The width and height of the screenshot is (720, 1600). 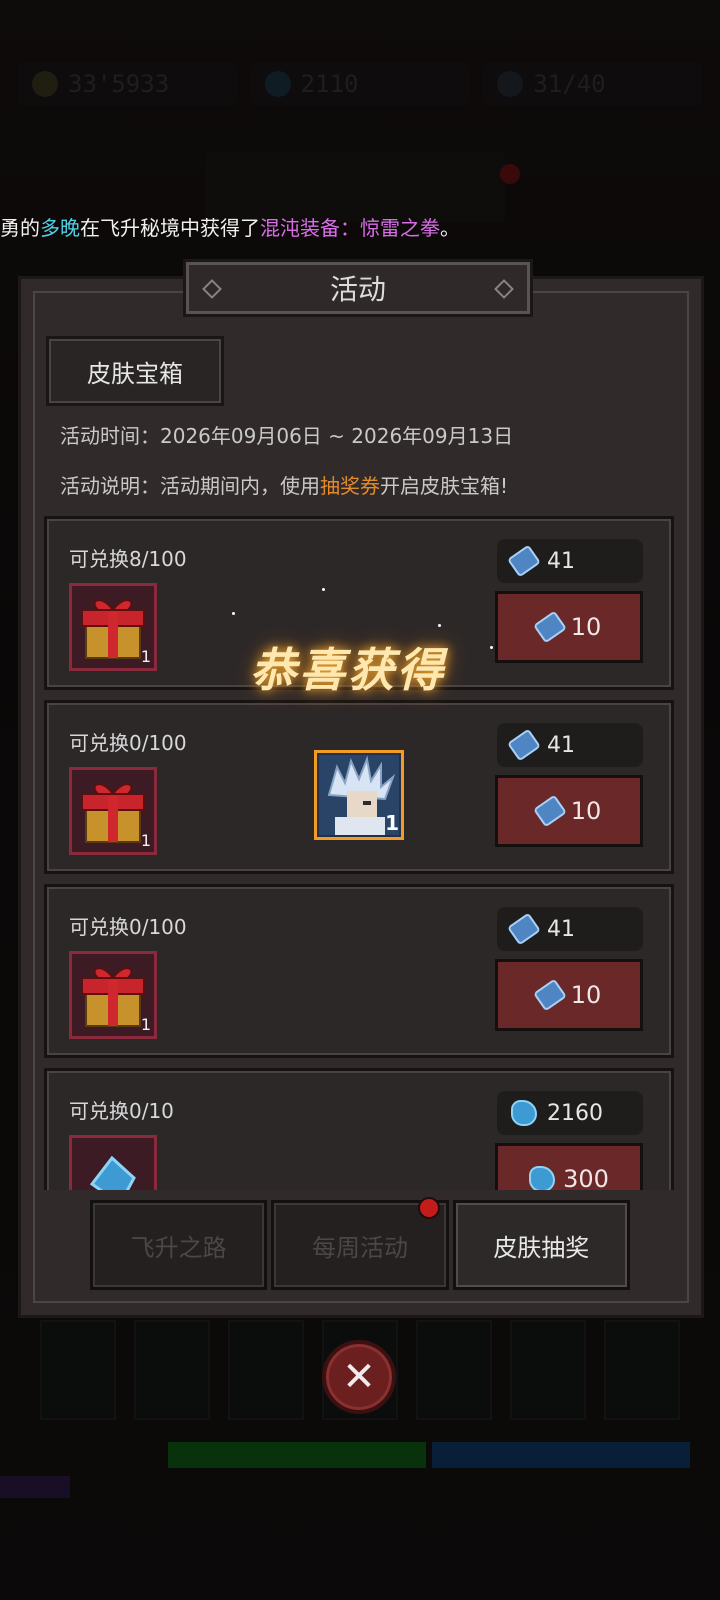 What do you see at coordinates (450, 228) in the screenshot?
I see `ticker-suffix: 。` at bounding box center [450, 228].